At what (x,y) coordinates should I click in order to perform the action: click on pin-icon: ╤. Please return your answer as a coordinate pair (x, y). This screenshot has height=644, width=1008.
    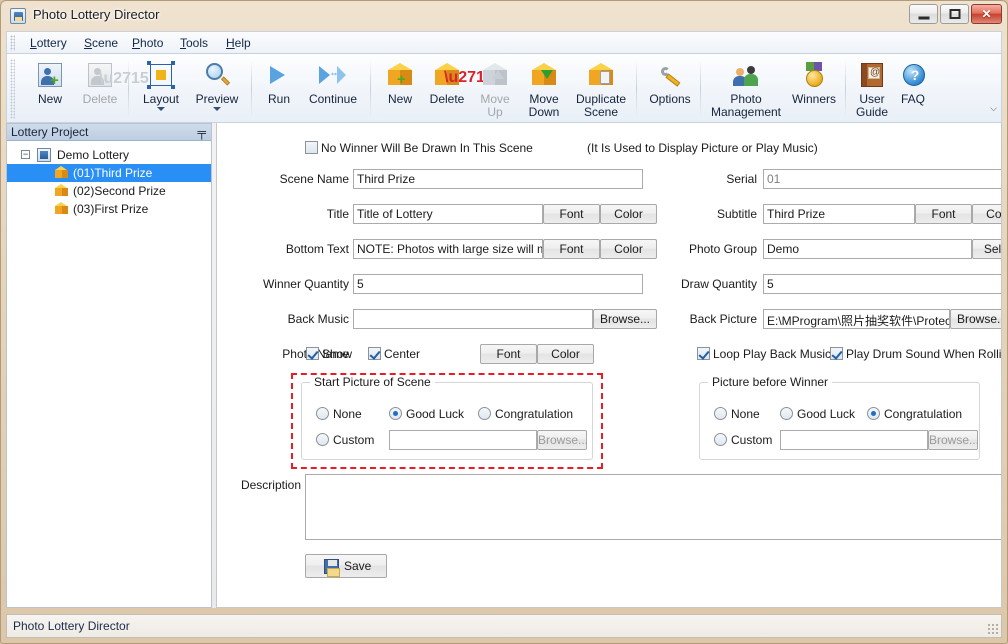
    Looking at the image, I should click on (201, 132).